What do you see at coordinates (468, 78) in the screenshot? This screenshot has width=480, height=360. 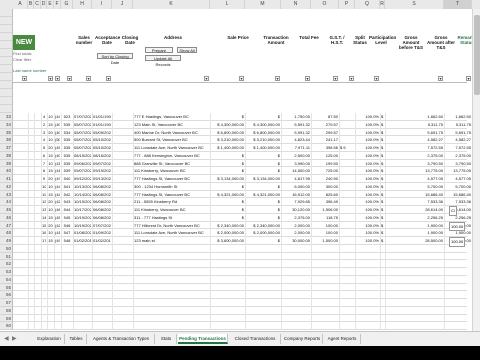 I see `filter-dropdown-t-icon: ▾` at bounding box center [468, 78].